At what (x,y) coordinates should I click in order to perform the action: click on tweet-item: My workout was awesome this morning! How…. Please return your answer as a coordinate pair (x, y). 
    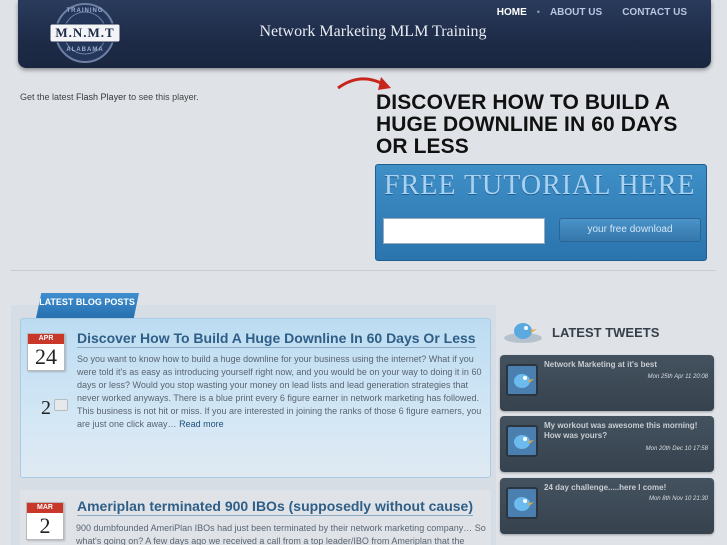
    Looking at the image, I should click on (607, 444).